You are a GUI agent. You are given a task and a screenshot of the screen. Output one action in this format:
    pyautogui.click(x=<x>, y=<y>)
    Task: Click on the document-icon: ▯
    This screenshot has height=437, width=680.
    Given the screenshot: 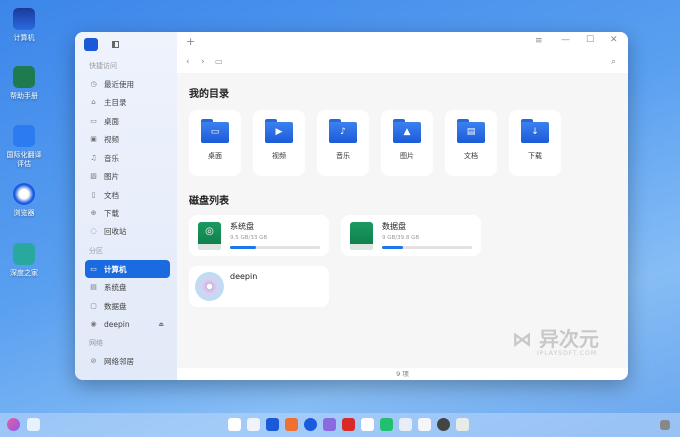 What is the action you would take?
    pyautogui.click(x=93, y=195)
    